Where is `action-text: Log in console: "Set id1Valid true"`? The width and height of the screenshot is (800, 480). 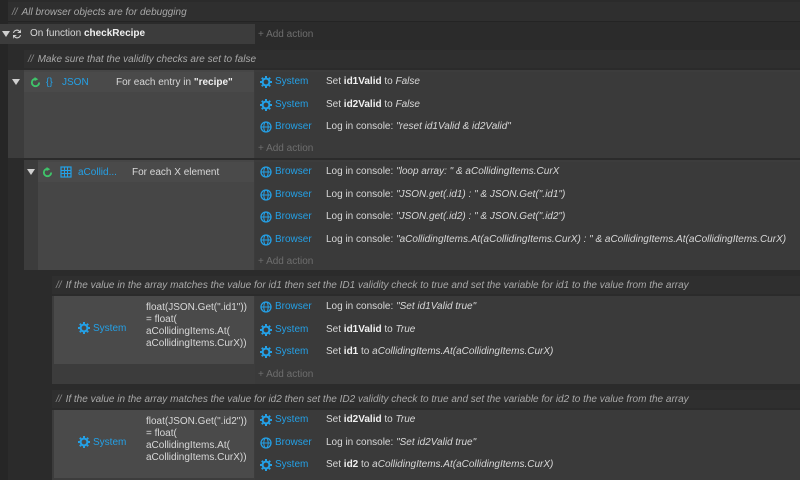
action-text: Log in console: "Set id1Valid true" is located at coordinates (401, 306).